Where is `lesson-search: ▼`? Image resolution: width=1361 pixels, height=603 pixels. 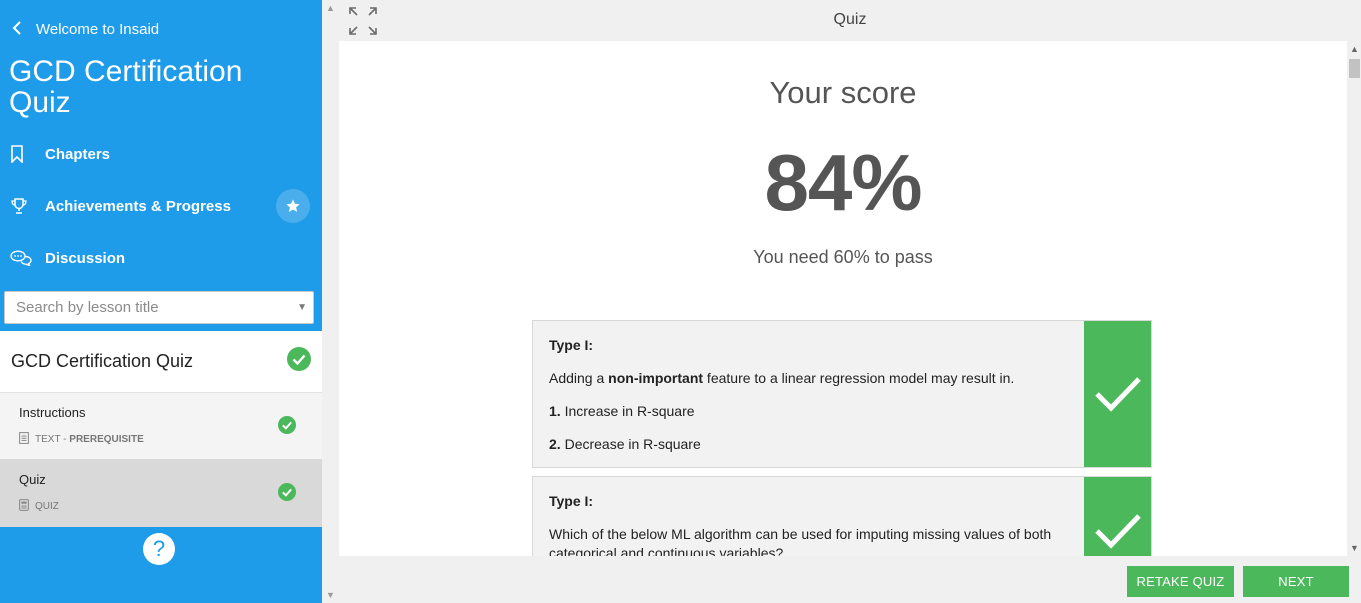 lesson-search: ▼ is located at coordinates (159, 307).